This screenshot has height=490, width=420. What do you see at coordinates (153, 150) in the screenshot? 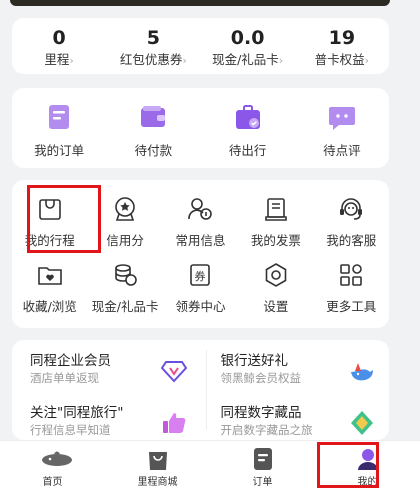
I see `order-label: 待付款` at bounding box center [153, 150].